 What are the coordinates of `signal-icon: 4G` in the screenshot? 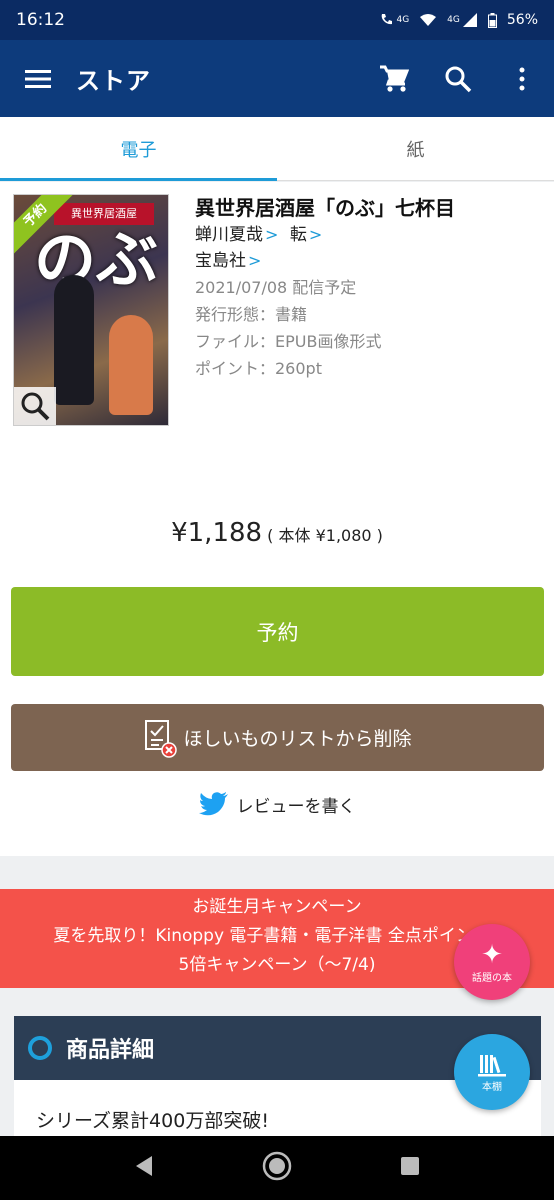 It's located at (462, 20).